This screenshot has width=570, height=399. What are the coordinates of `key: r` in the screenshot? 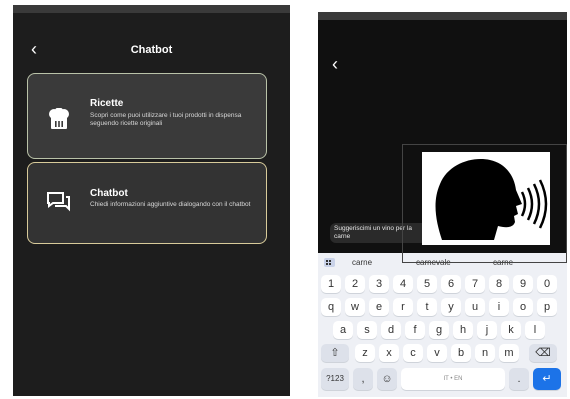 It's located at (403, 307).